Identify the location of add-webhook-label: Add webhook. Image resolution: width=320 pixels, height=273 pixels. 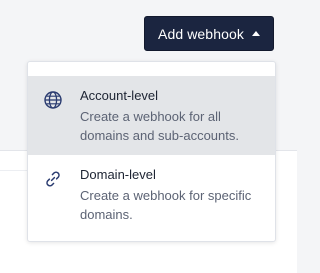
(201, 33).